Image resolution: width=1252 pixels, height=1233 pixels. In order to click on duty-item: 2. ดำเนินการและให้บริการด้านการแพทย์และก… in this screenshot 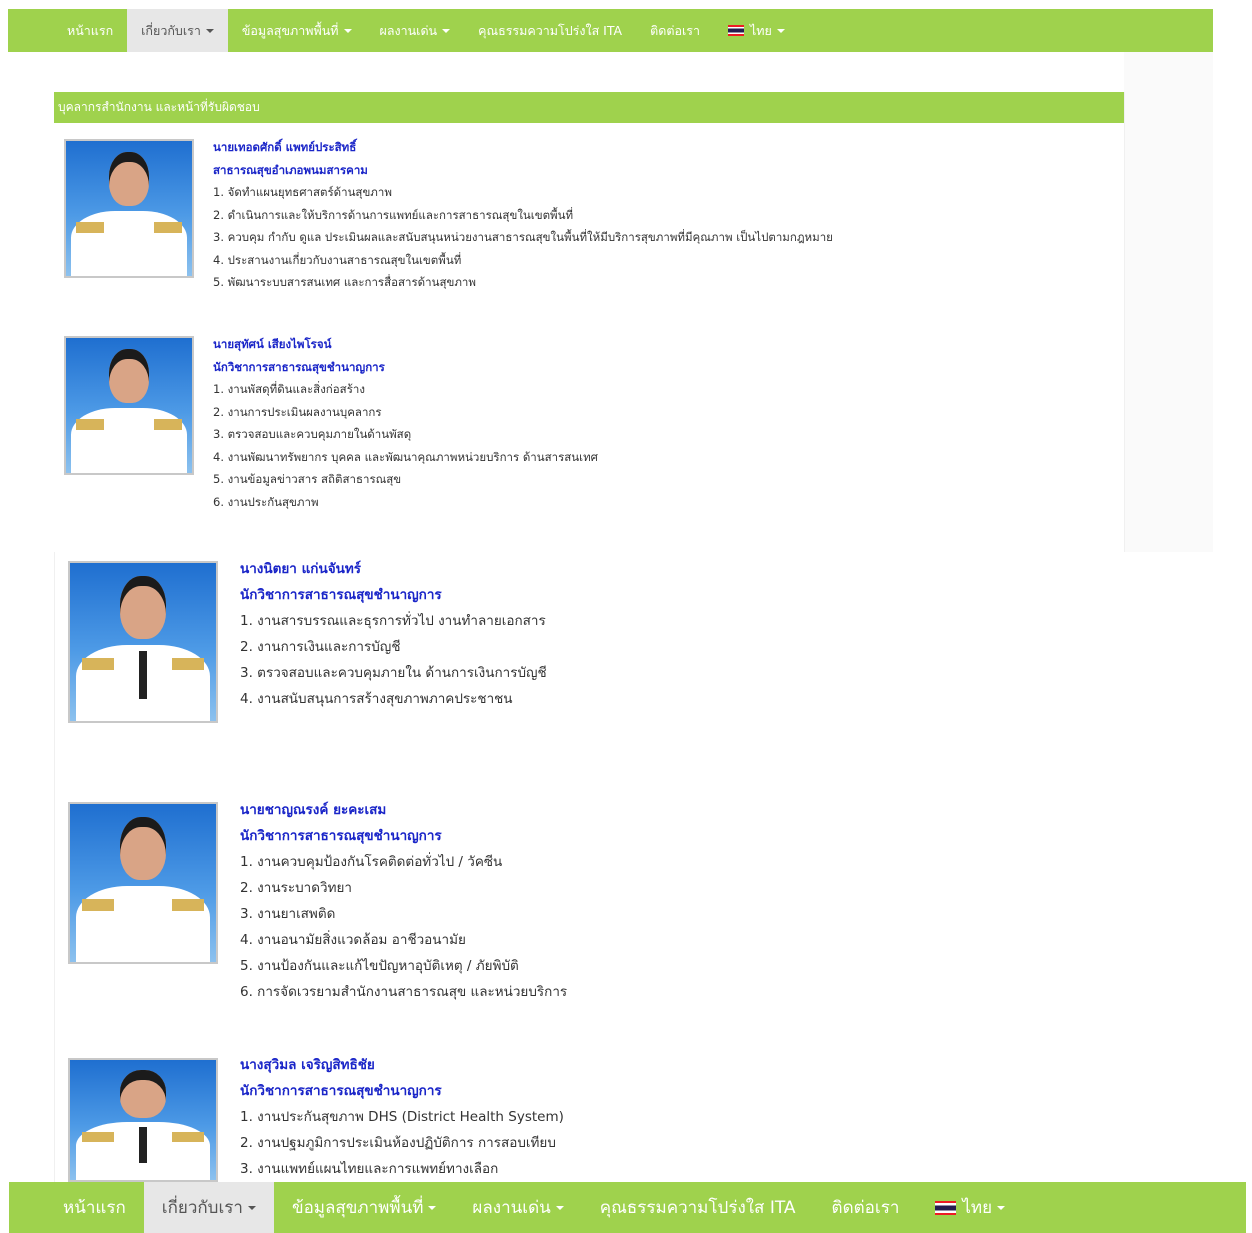, I will do `click(393, 214)`.